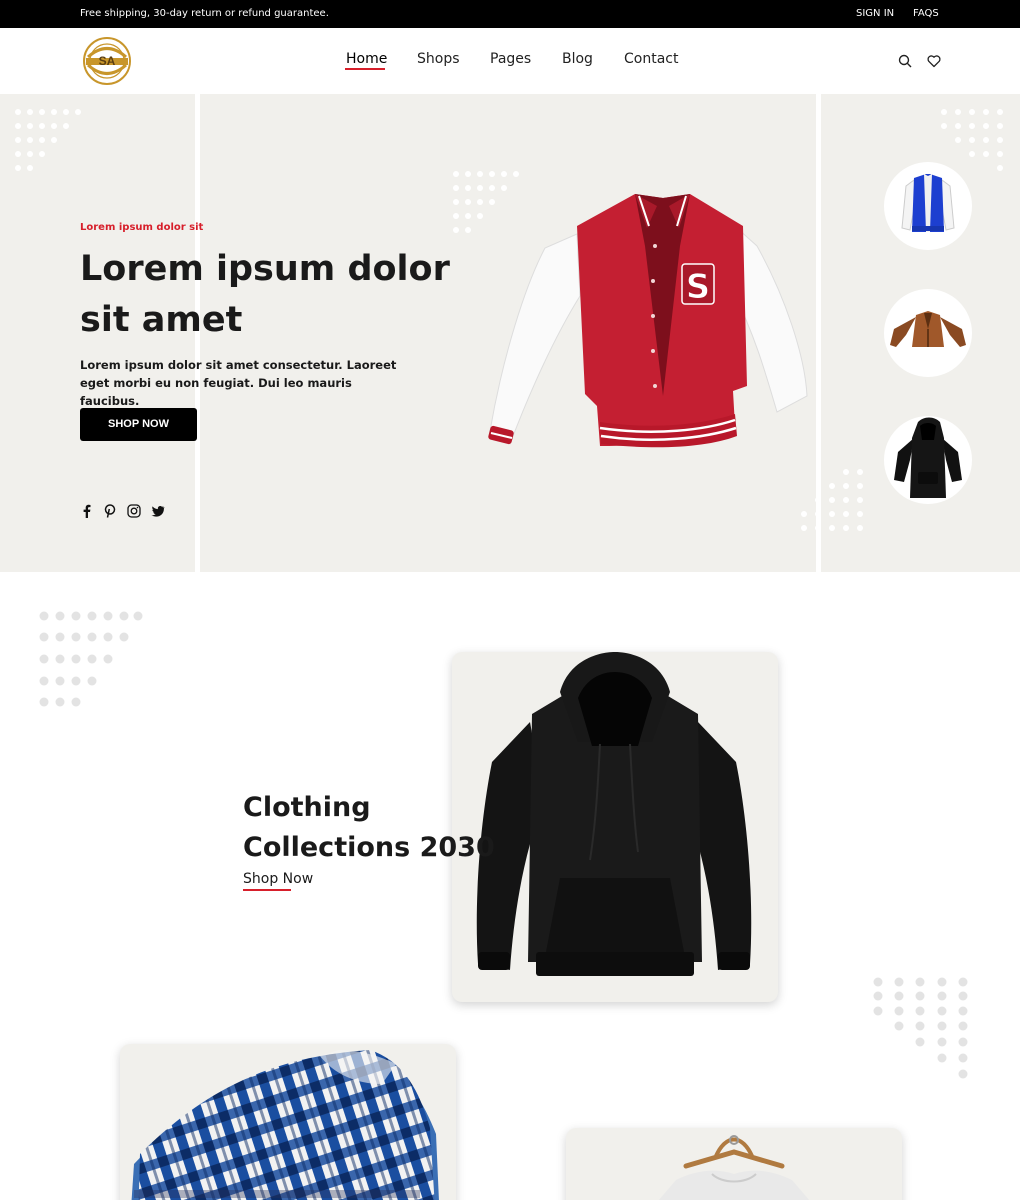  I want to click on blue-jacket-icon, so click(928, 203).